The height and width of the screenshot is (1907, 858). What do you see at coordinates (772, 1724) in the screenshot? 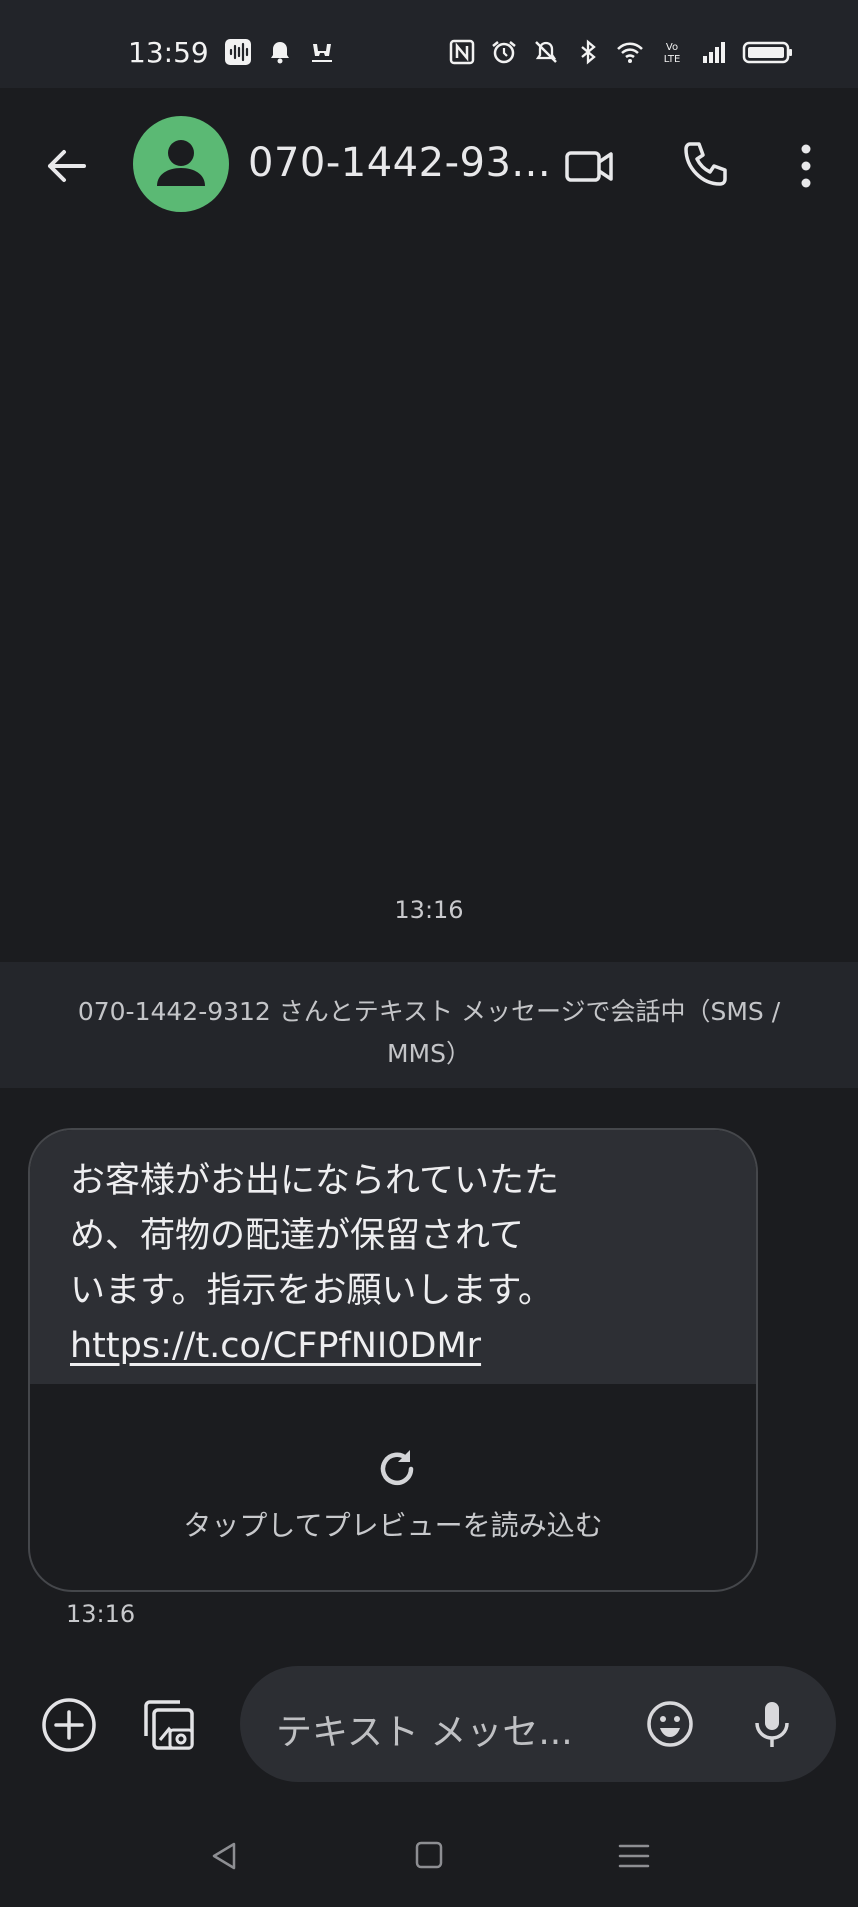
I see `microphone-icon` at bounding box center [772, 1724].